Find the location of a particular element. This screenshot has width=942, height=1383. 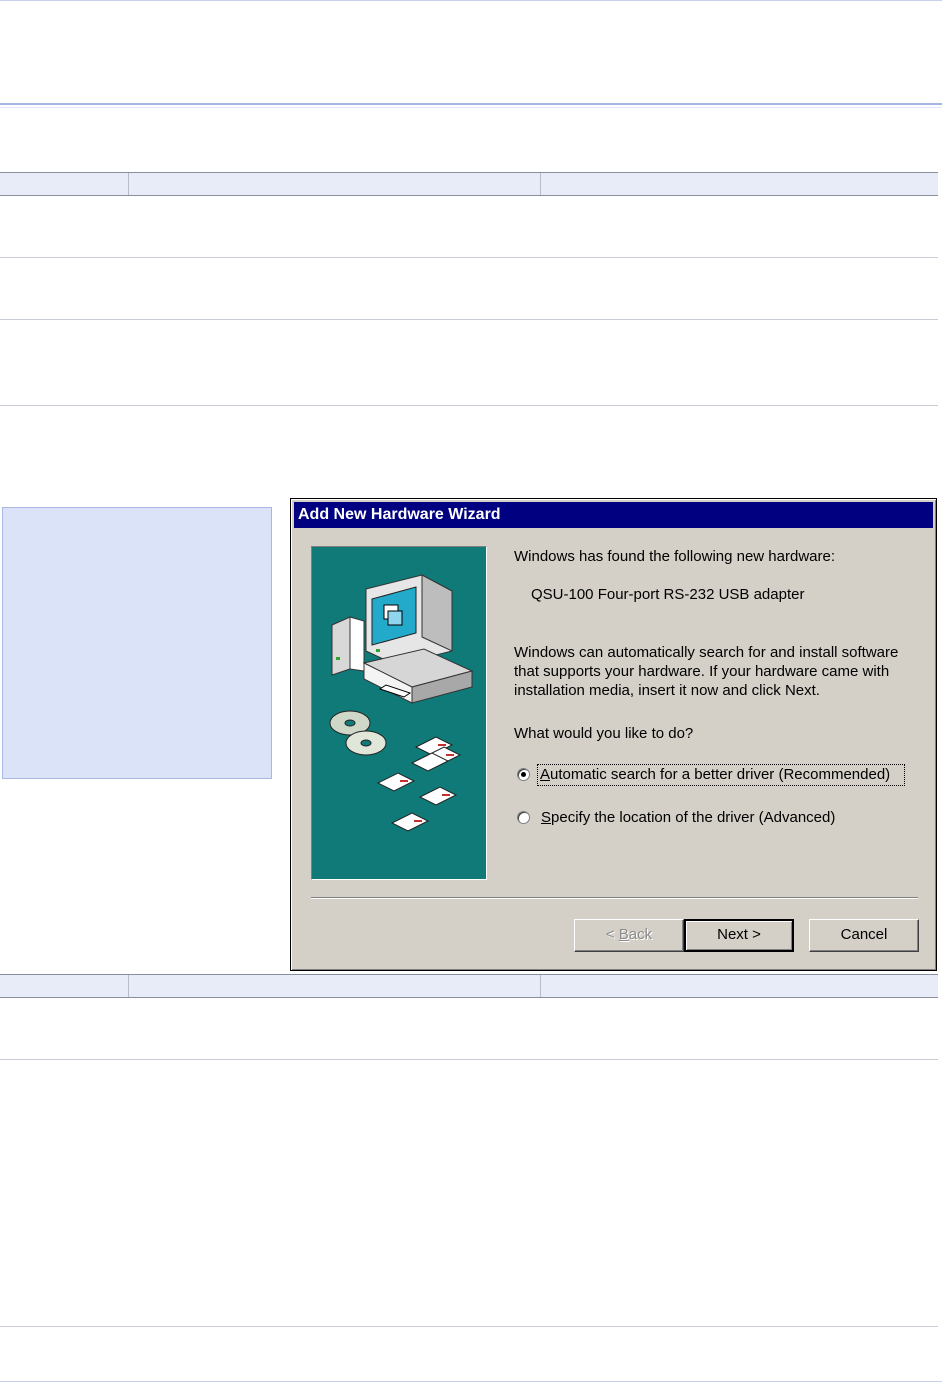

header-rule-thin is located at coordinates (471, 107).